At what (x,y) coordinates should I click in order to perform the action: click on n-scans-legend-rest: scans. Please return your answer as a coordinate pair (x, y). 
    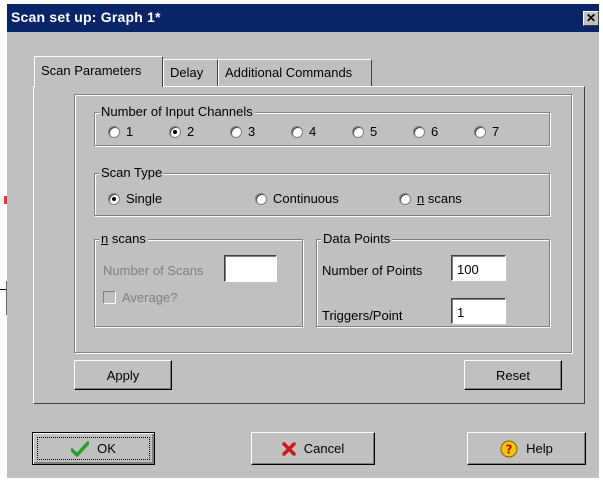
    Looking at the image, I should click on (127, 238).